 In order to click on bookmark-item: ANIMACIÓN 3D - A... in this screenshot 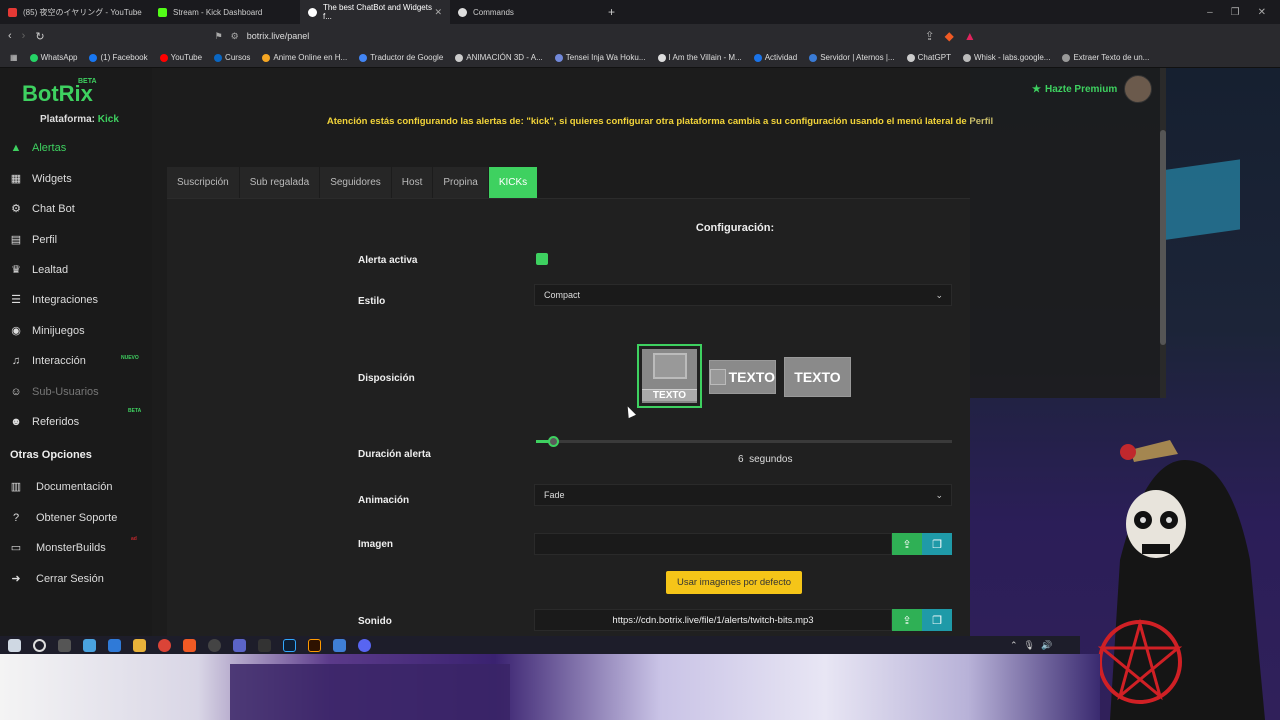, I will do `click(499, 57)`.